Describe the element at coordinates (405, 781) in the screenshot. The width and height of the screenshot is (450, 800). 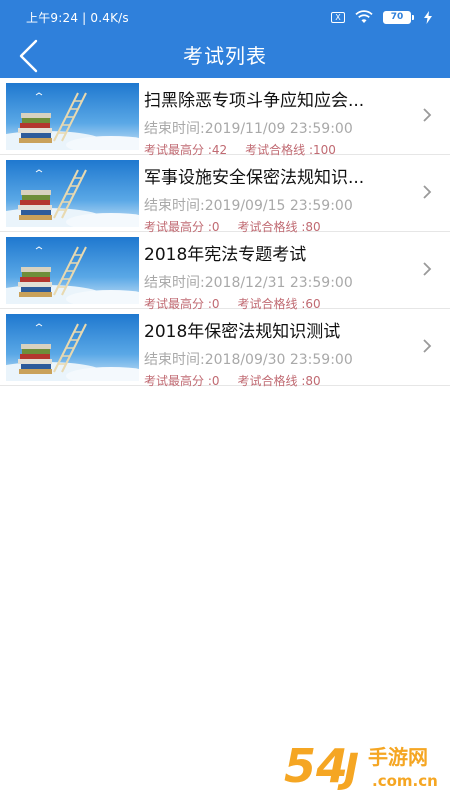
I see `watermark-domain: .com.cn` at that location.